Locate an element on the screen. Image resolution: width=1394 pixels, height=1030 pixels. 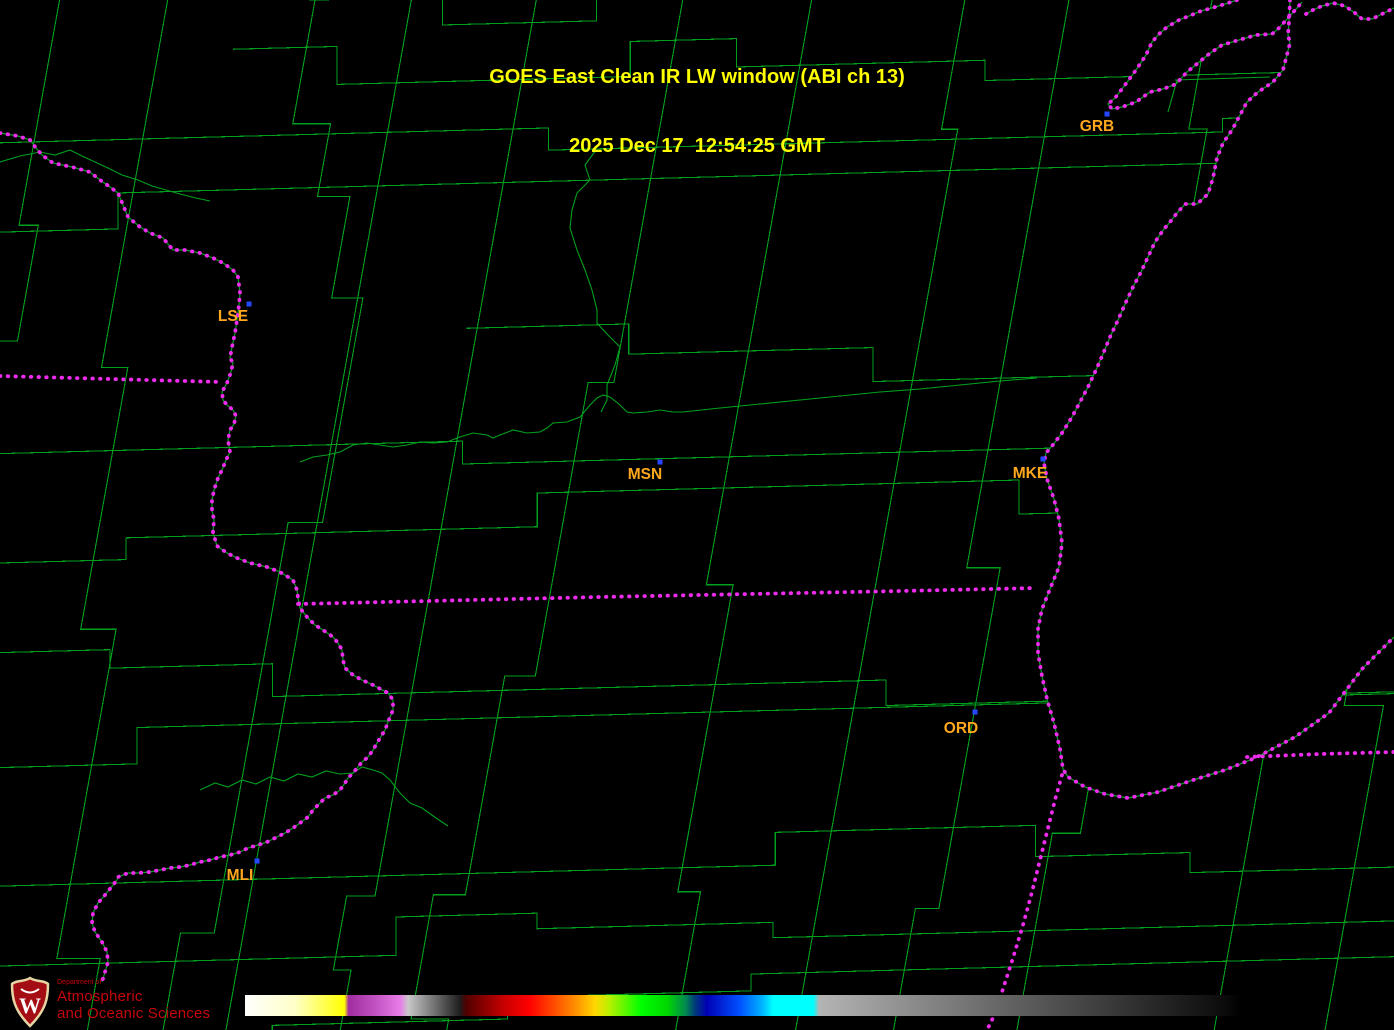
station-ORD: ORD is located at coordinates (961, 723).